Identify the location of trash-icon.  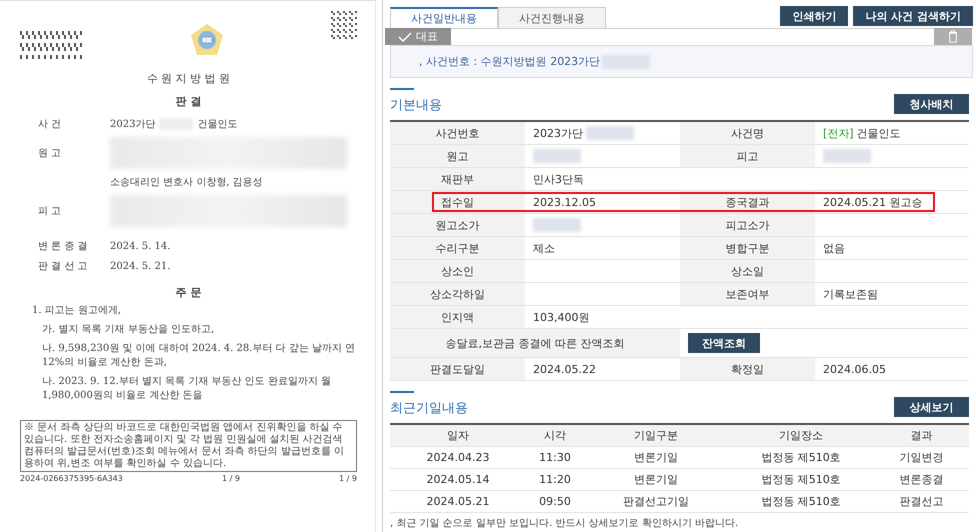
(953, 36).